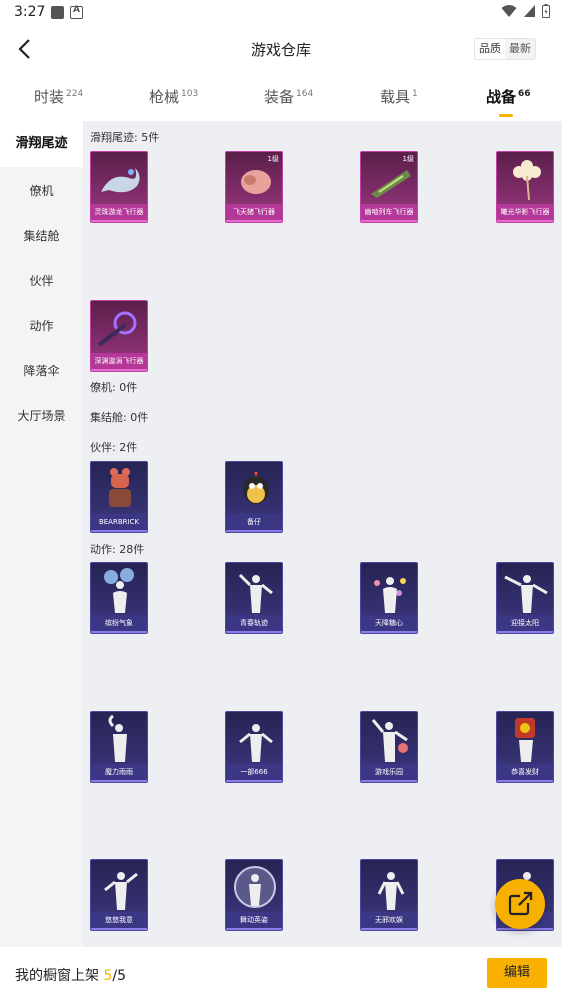 This screenshot has width=562, height=999. Describe the element at coordinates (119, 522) in the screenshot. I see `item-label: BEARBRICK` at that location.